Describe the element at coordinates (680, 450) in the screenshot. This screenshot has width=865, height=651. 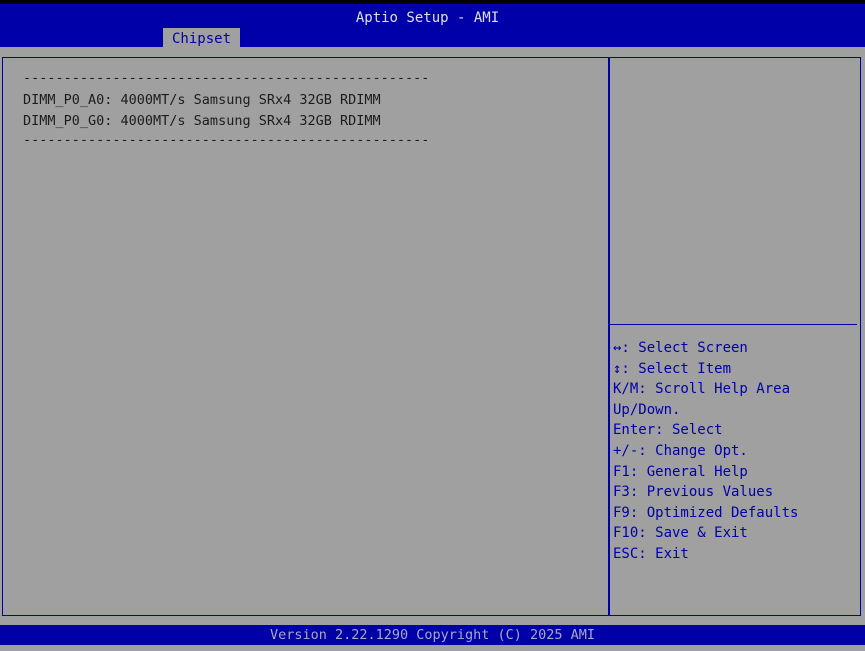
I see `help-change-opt: +/-: Change Opt.` at that location.